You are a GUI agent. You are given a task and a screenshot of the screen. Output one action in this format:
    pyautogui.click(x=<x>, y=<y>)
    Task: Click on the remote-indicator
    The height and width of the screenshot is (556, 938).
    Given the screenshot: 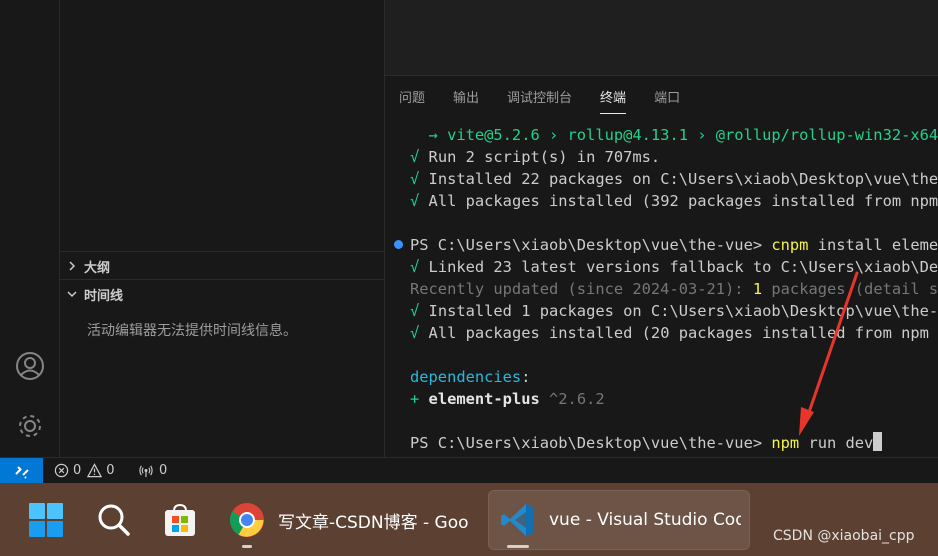 What is the action you would take?
    pyautogui.click(x=21, y=470)
    